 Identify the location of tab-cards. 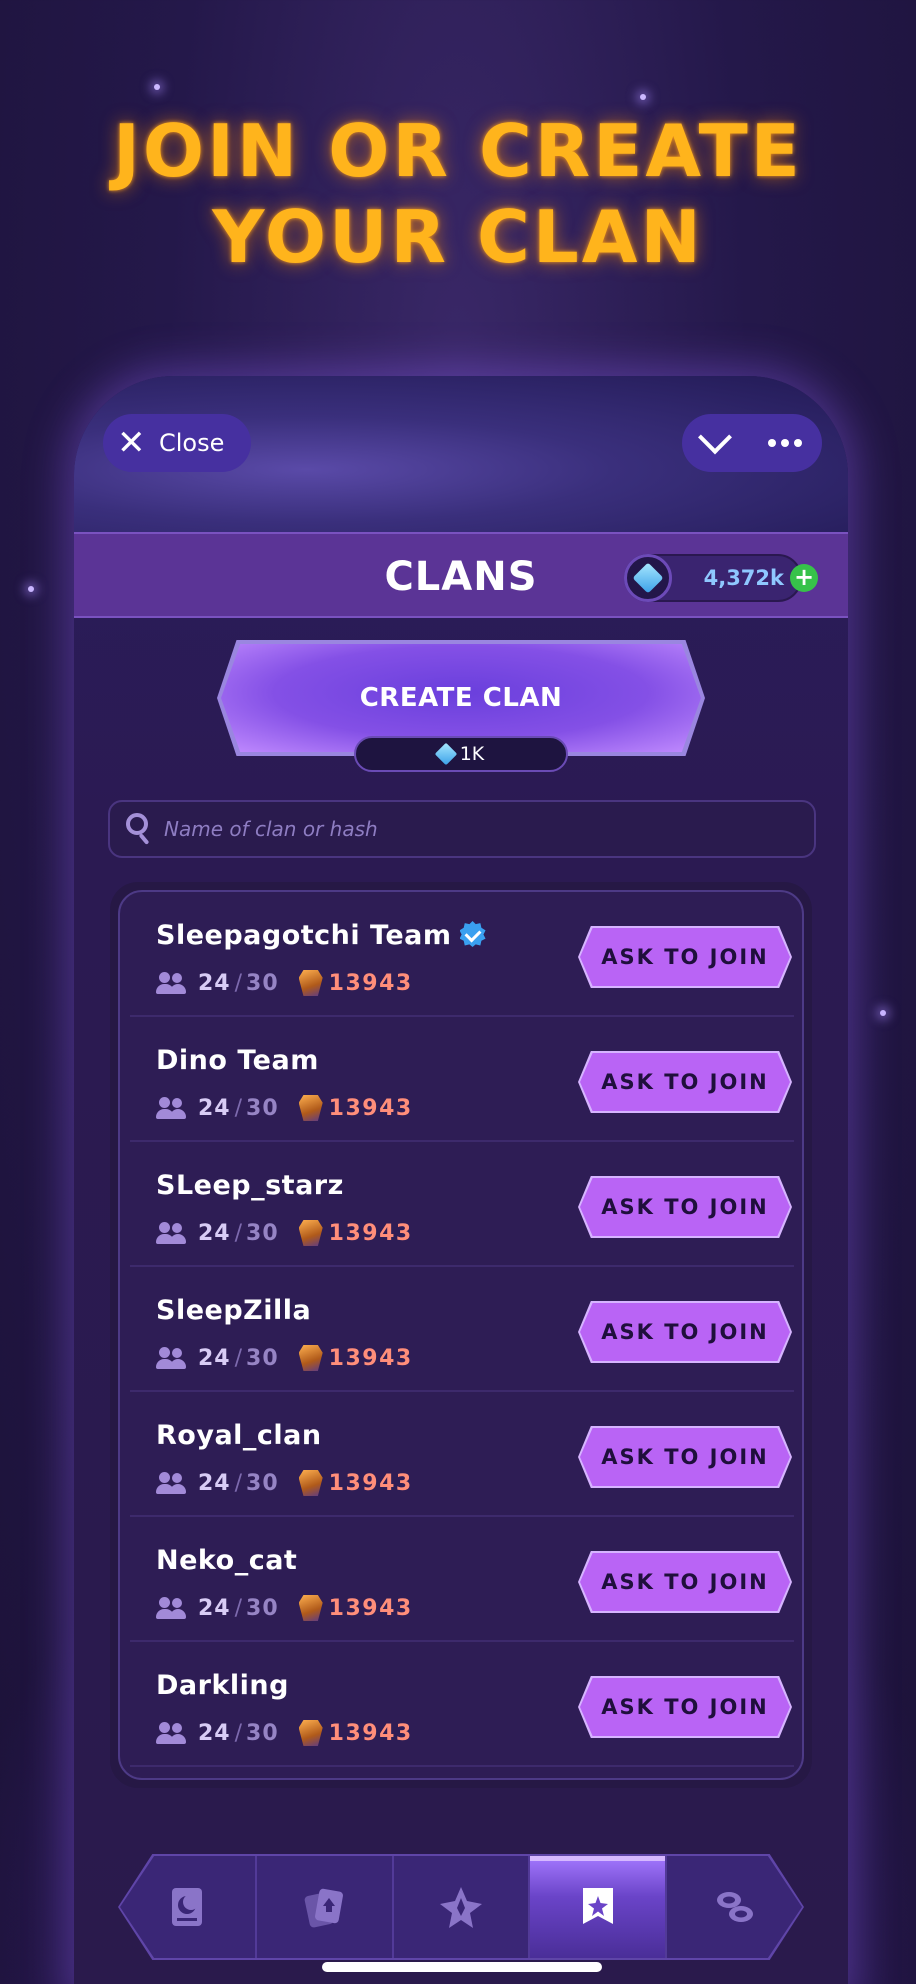
(325, 1907).